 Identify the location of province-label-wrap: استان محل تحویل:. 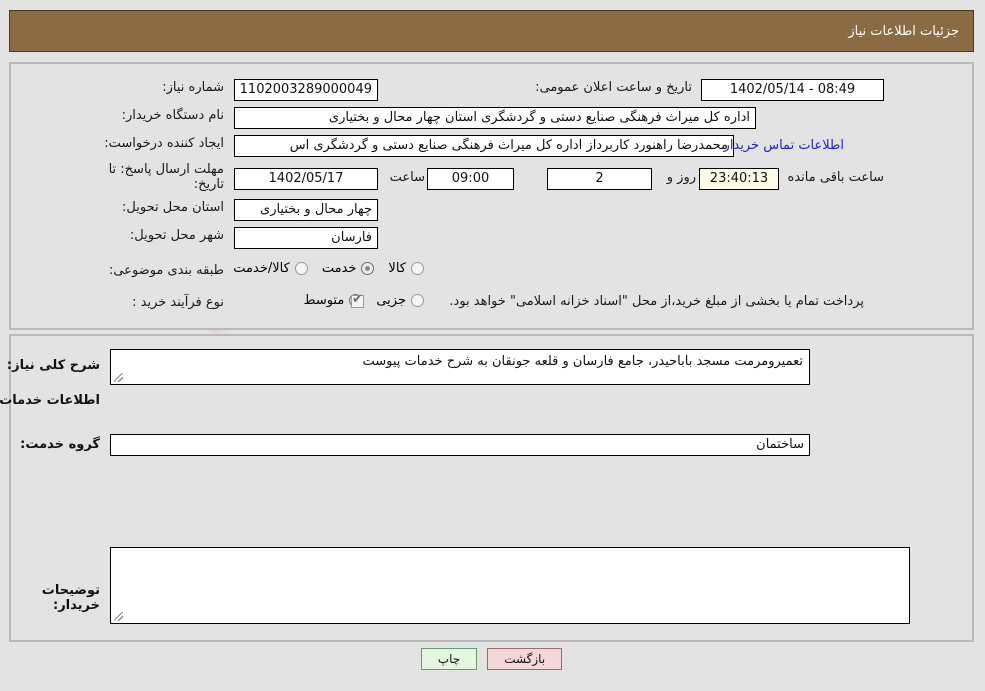
(174, 207).